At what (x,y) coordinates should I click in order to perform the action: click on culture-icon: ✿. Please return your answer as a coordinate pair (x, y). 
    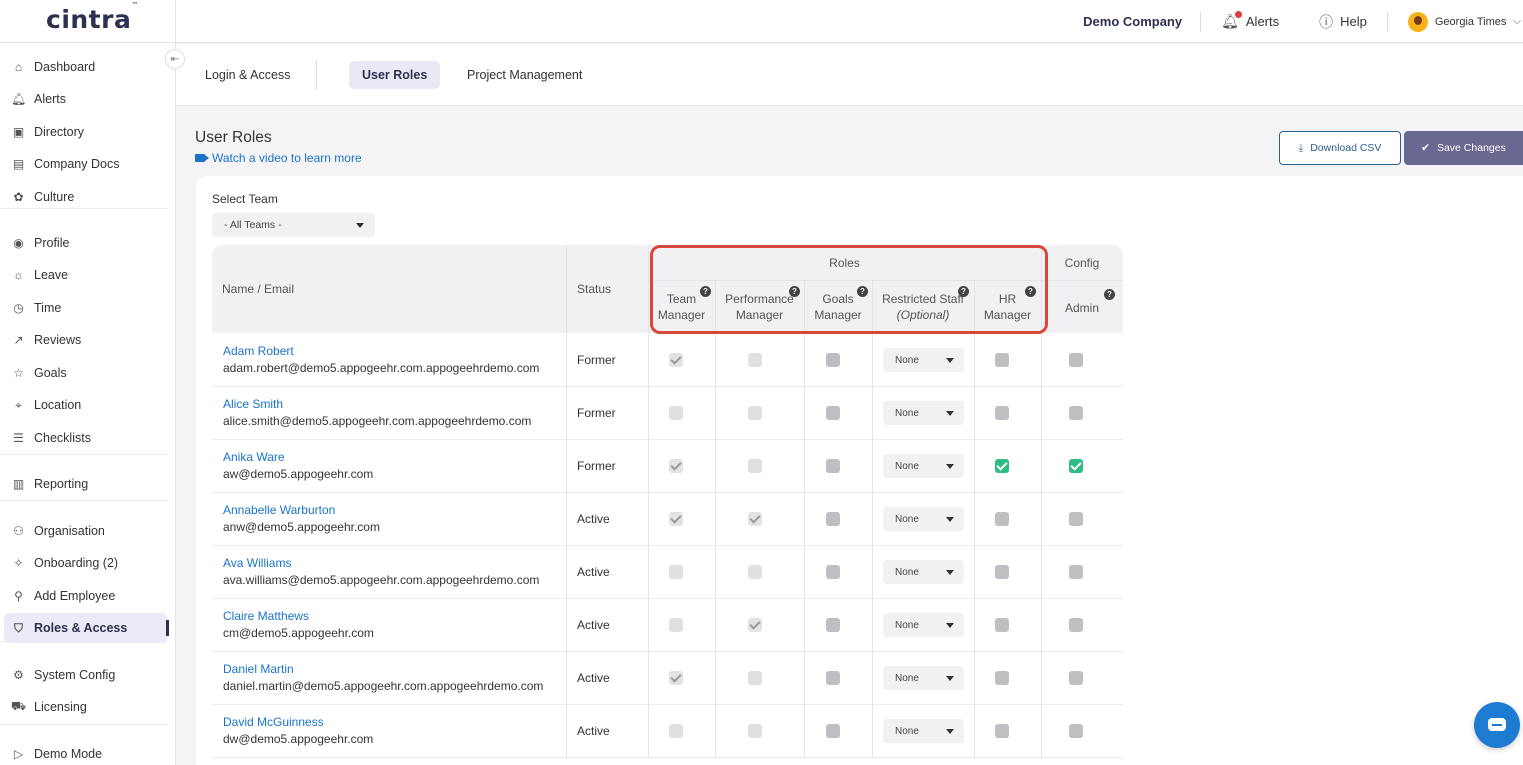
    Looking at the image, I should click on (18, 197).